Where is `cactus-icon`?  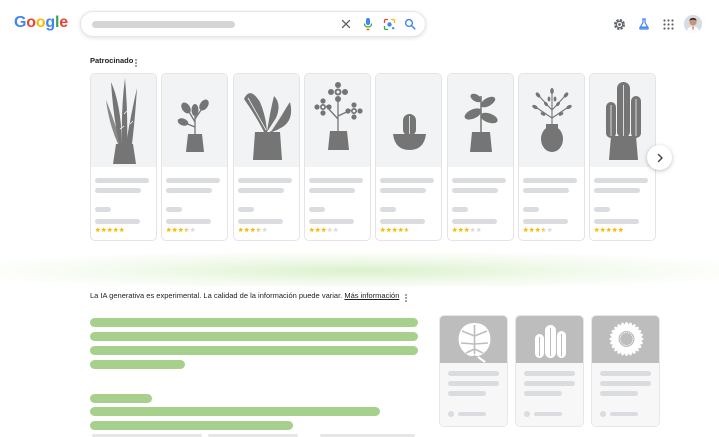 cactus-icon is located at coordinates (550, 341).